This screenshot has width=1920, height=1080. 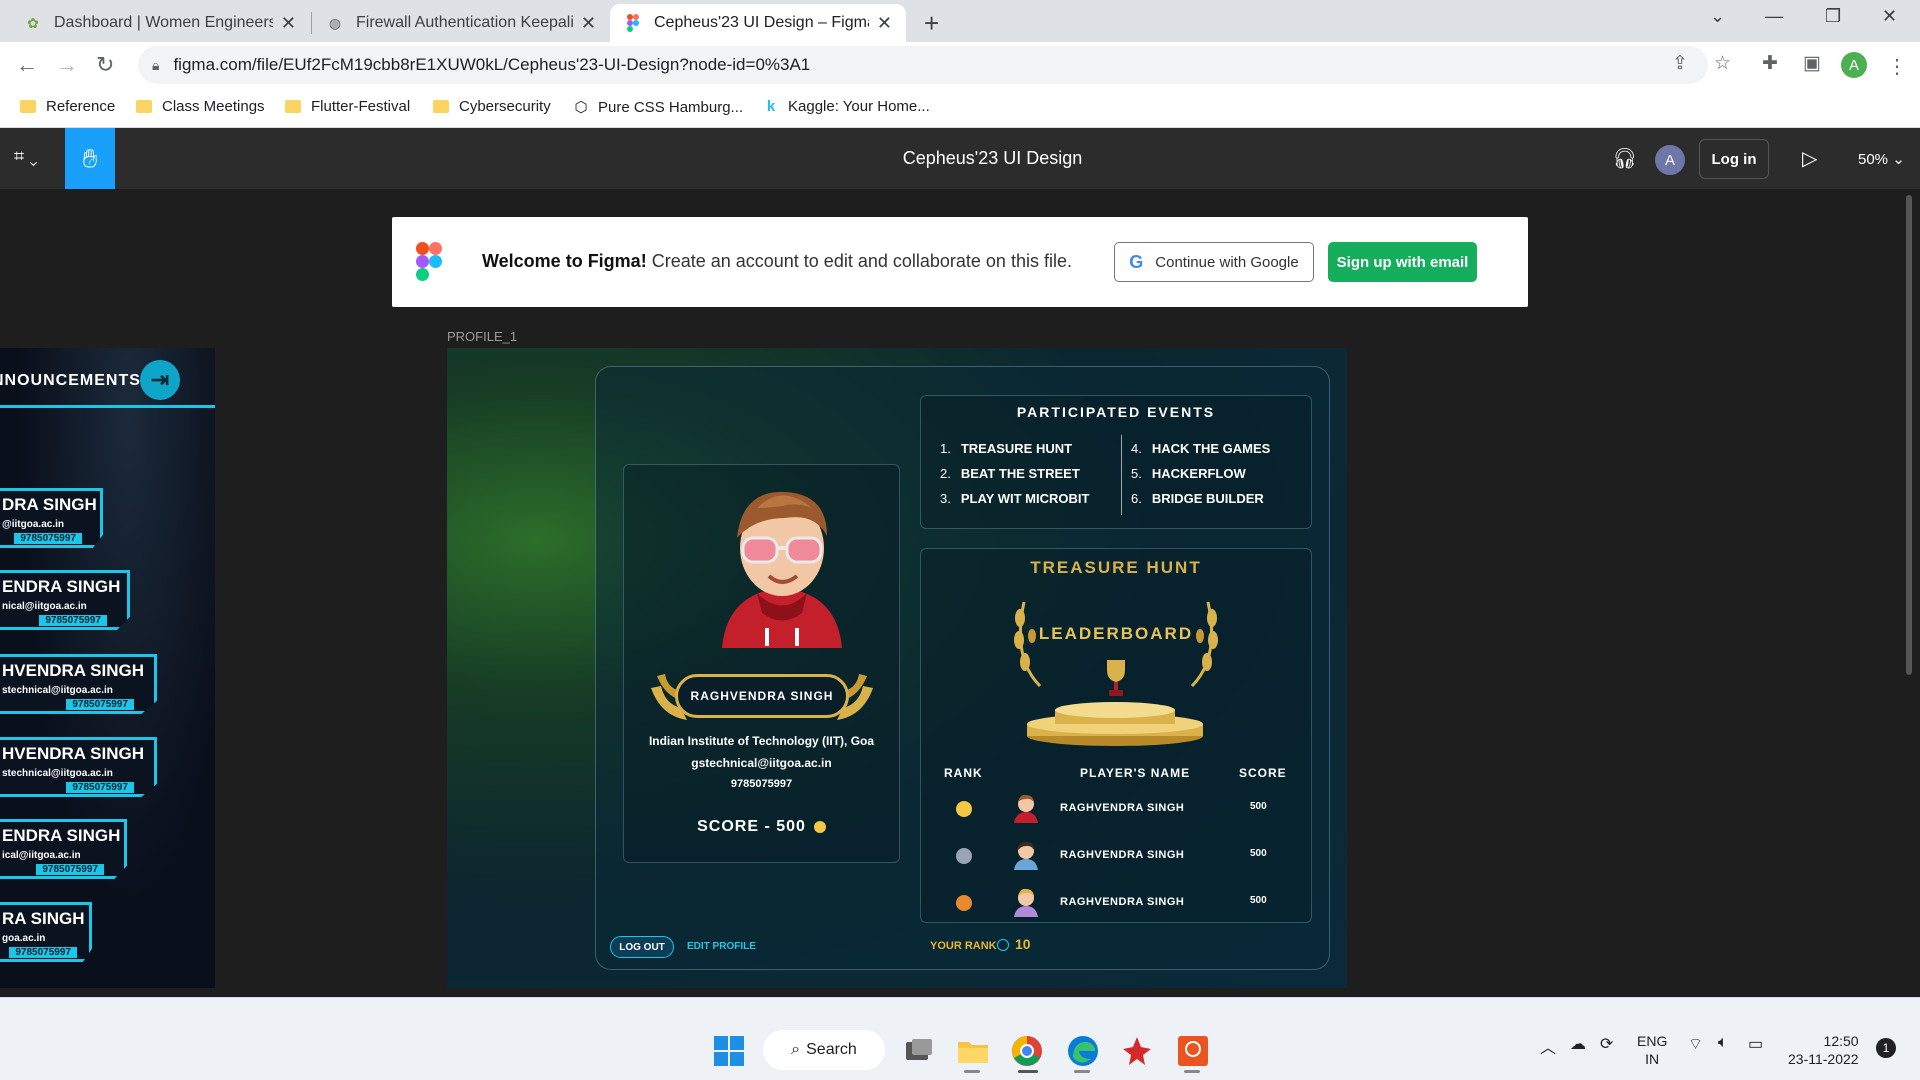 What do you see at coordinates (1823, 1050) in the screenshot?
I see `system-clock: 12:50 23-11-2022` at bounding box center [1823, 1050].